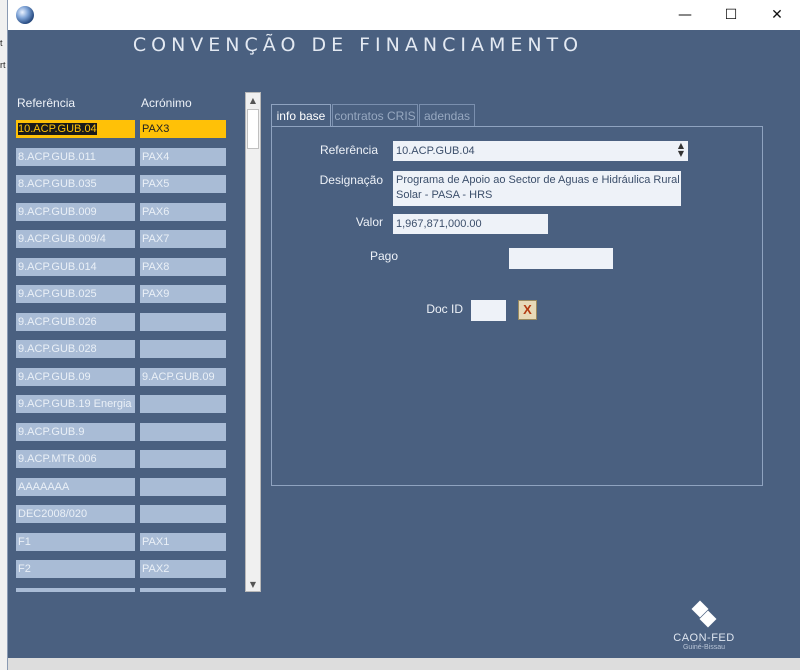 The width and height of the screenshot is (800, 670). I want to click on acronym-cell: PAX2, so click(183, 569).